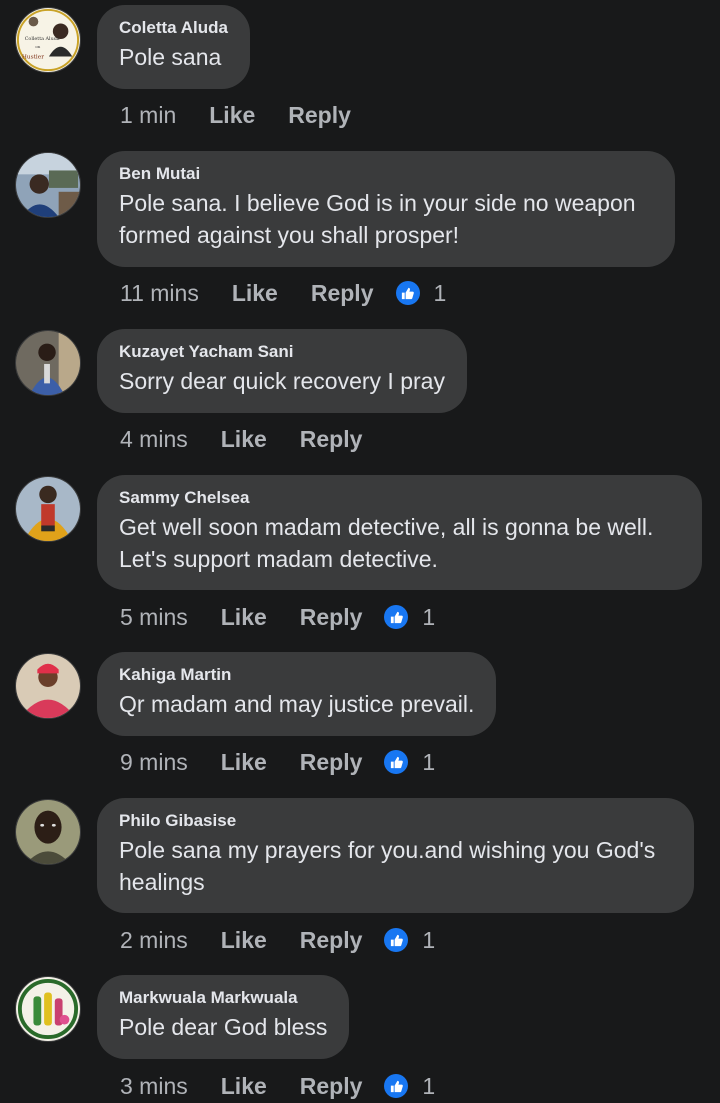 This screenshot has height=1103, width=720. I want to click on comment-actions: 3 mins Like Reply 1, so click(277, 1086).